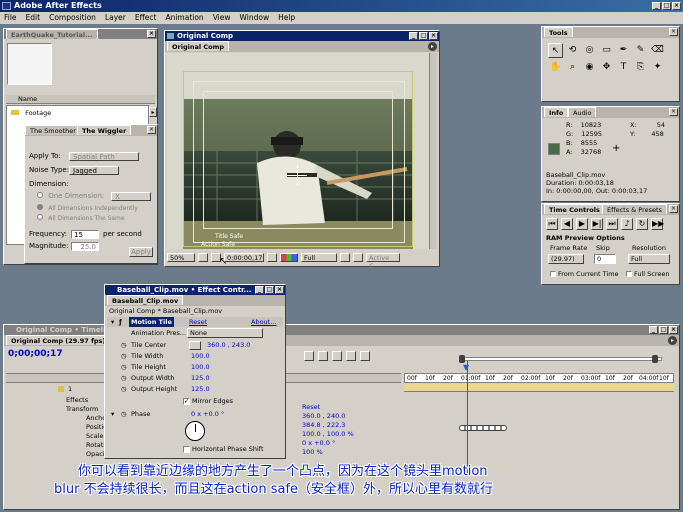 The image size is (683, 512). I want to click on ram-preview-icon: ▶▶, so click(657, 224).